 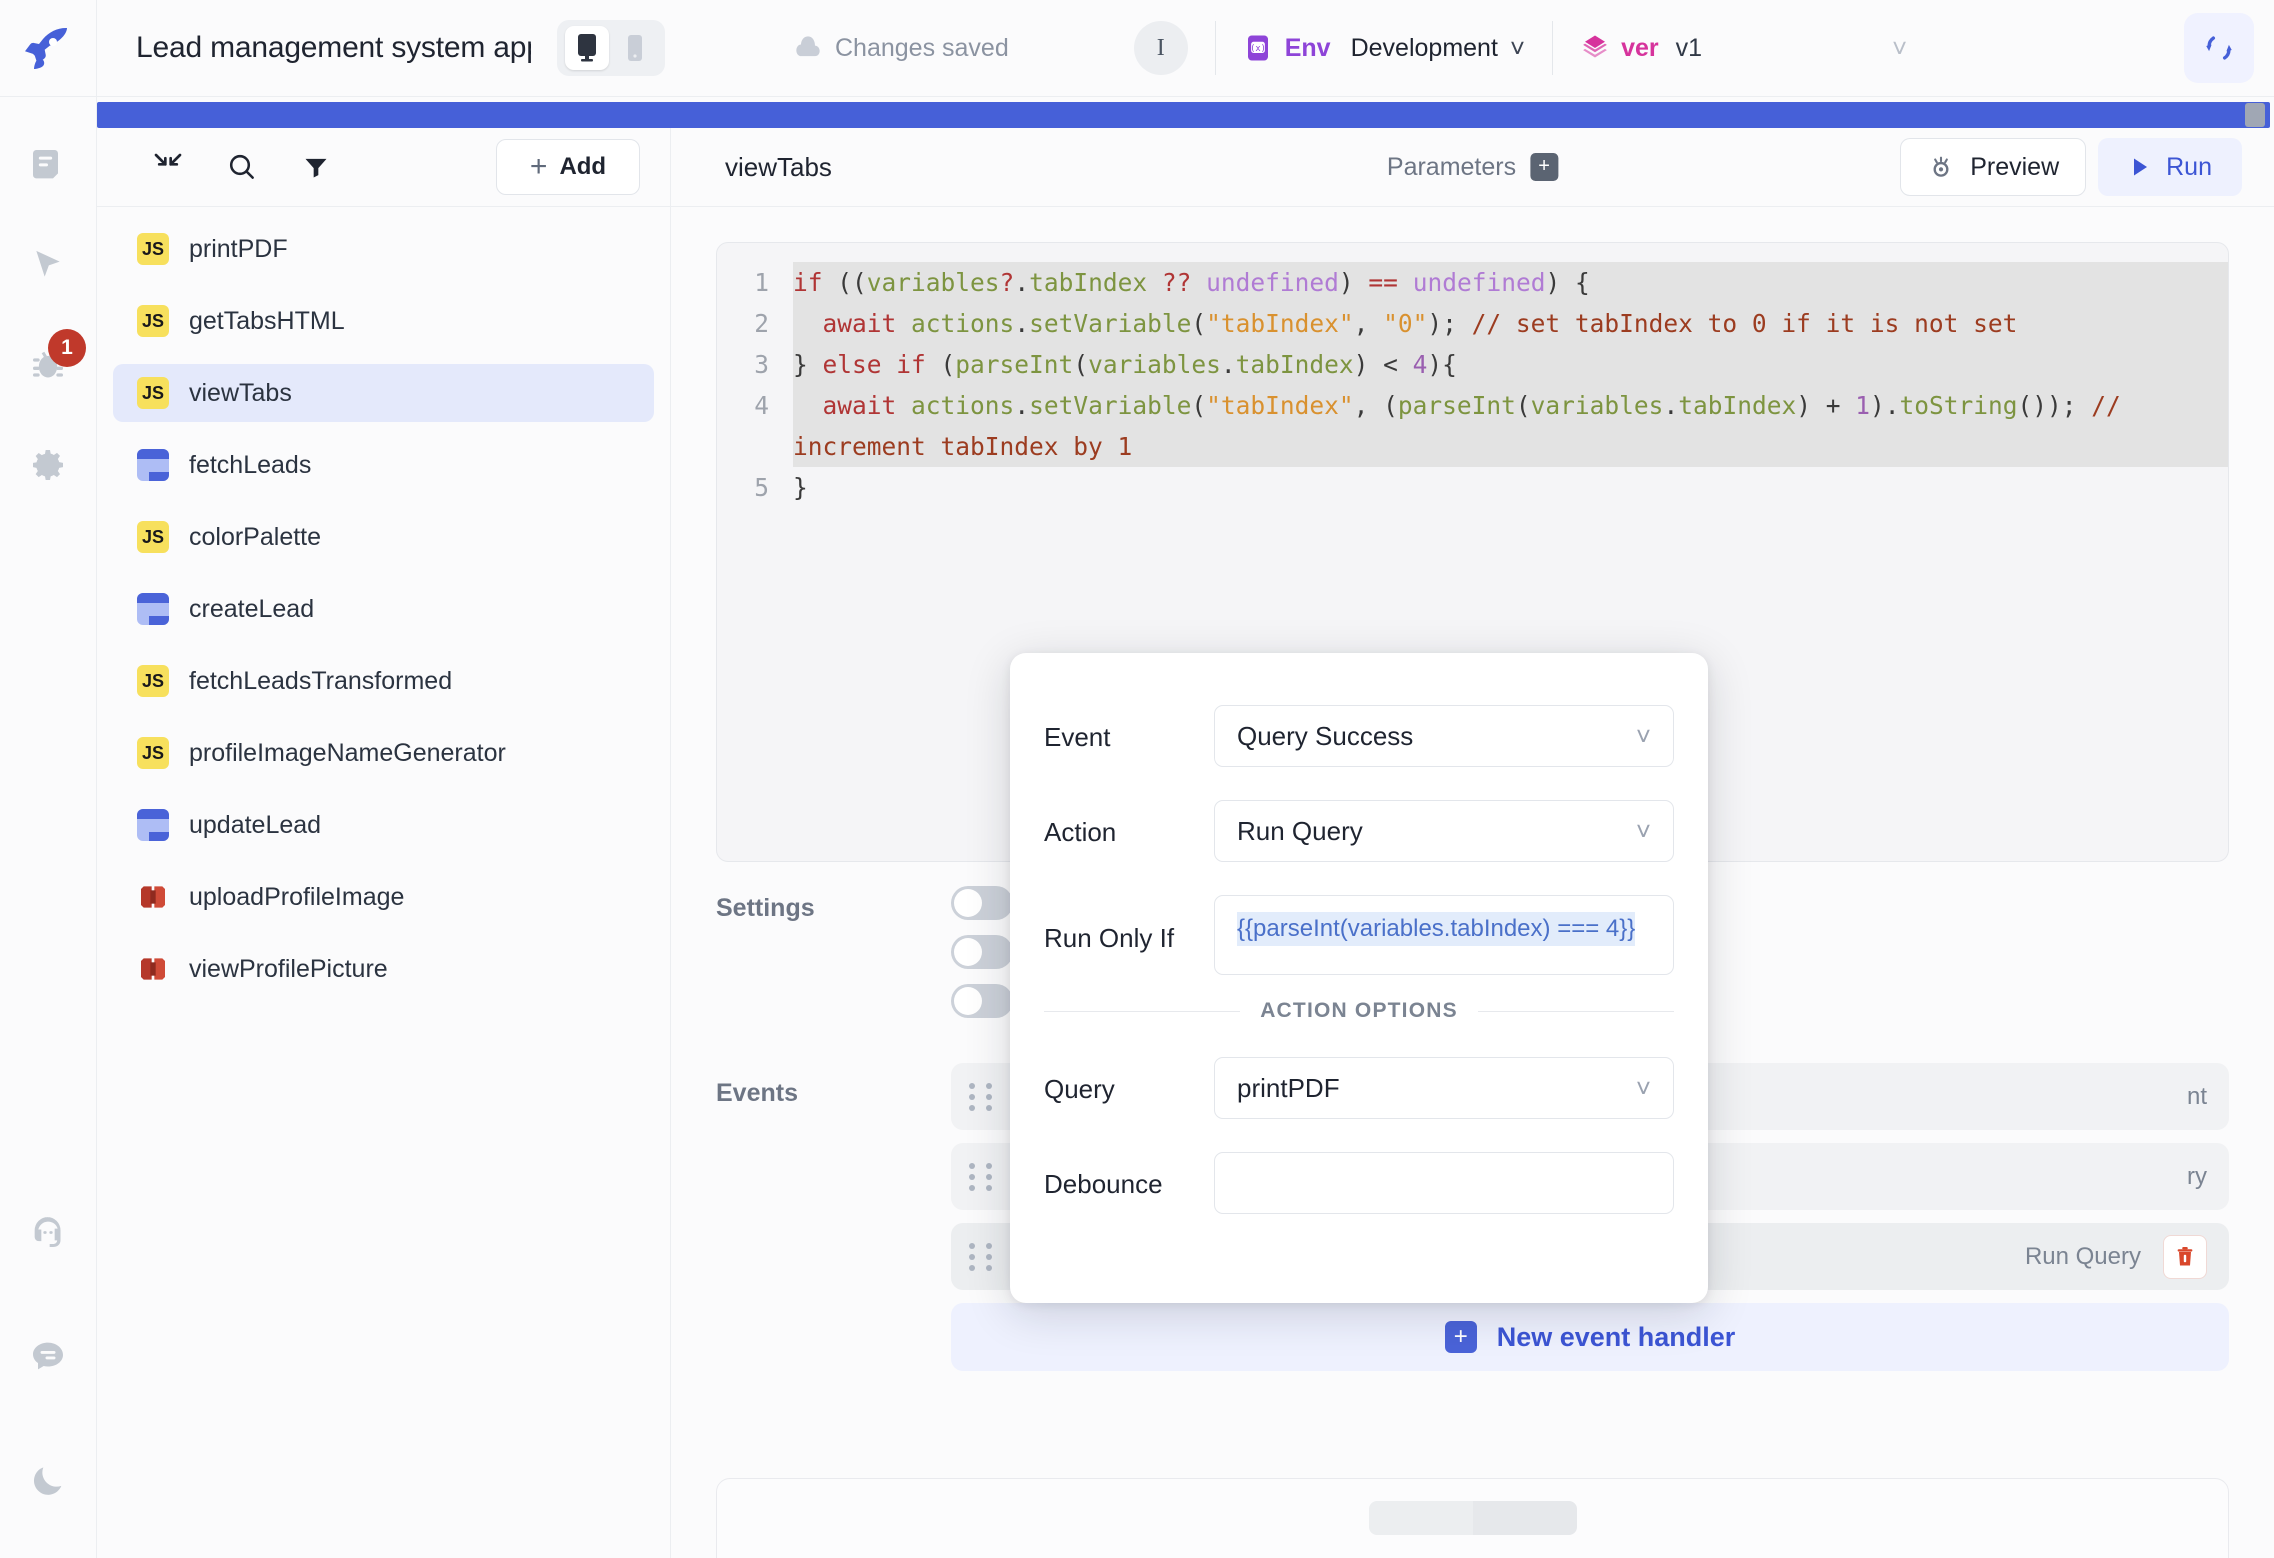 What do you see at coordinates (238, 248) in the screenshot?
I see `query-name: printPDF` at bounding box center [238, 248].